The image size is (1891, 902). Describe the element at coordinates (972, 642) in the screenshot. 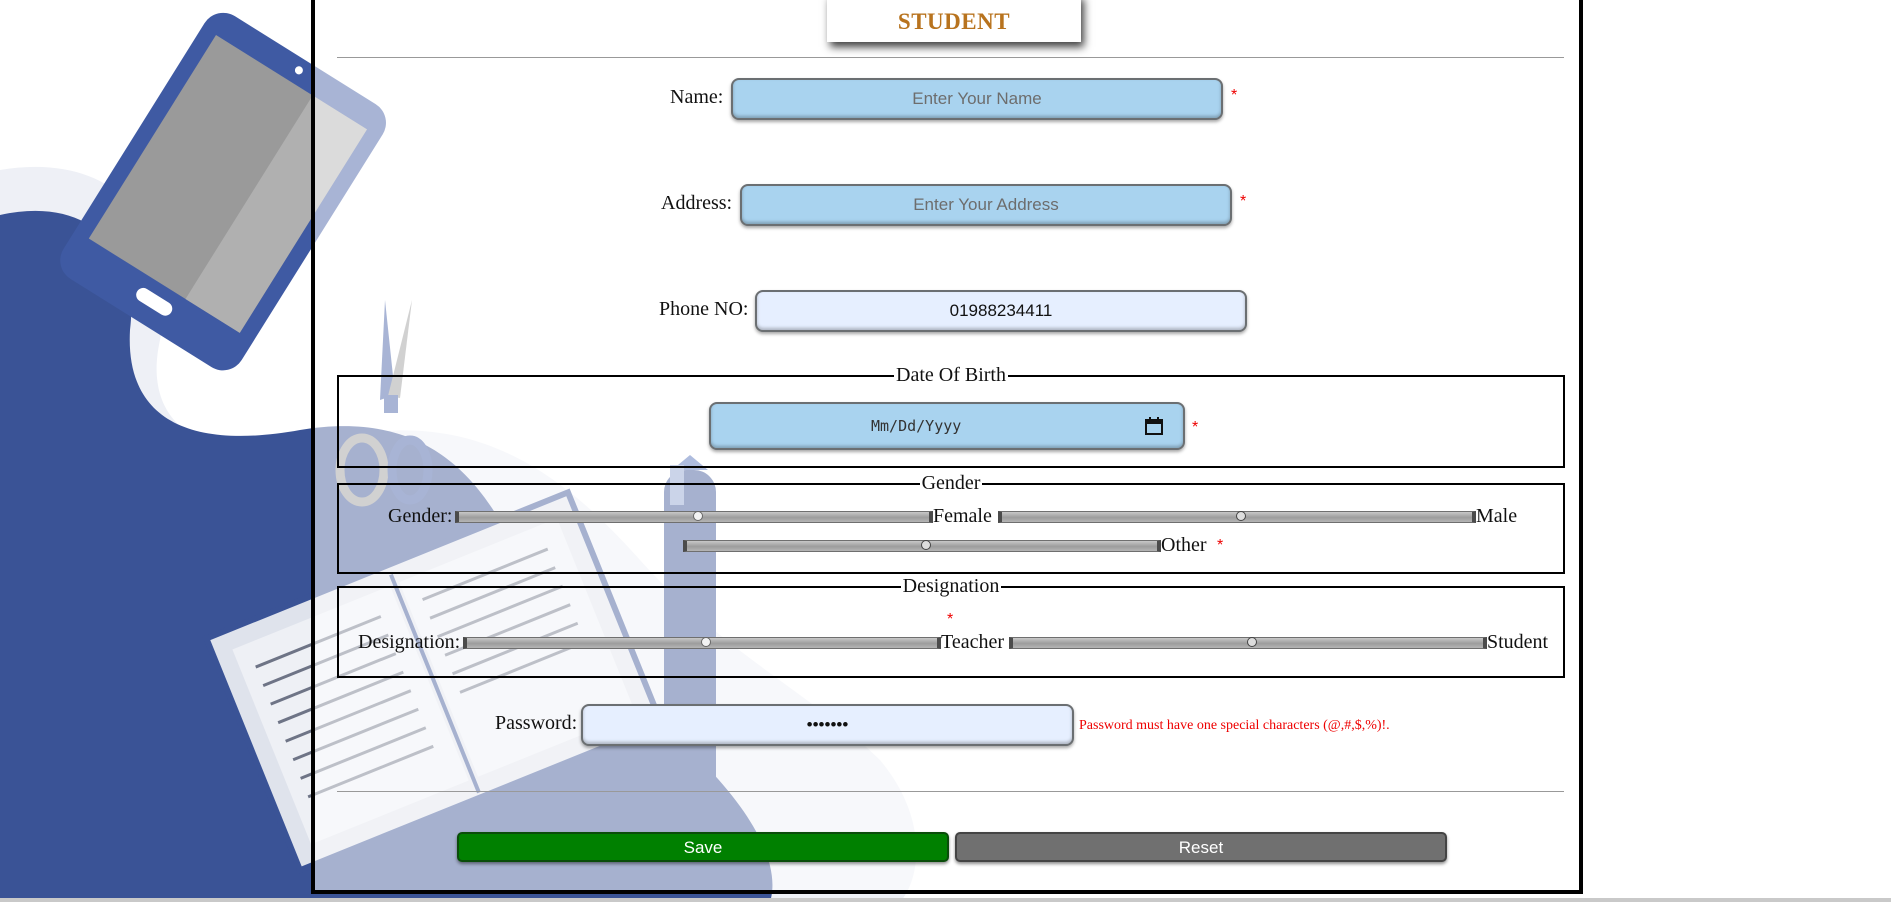

I see `designation-teacher-label: Teacher` at that location.